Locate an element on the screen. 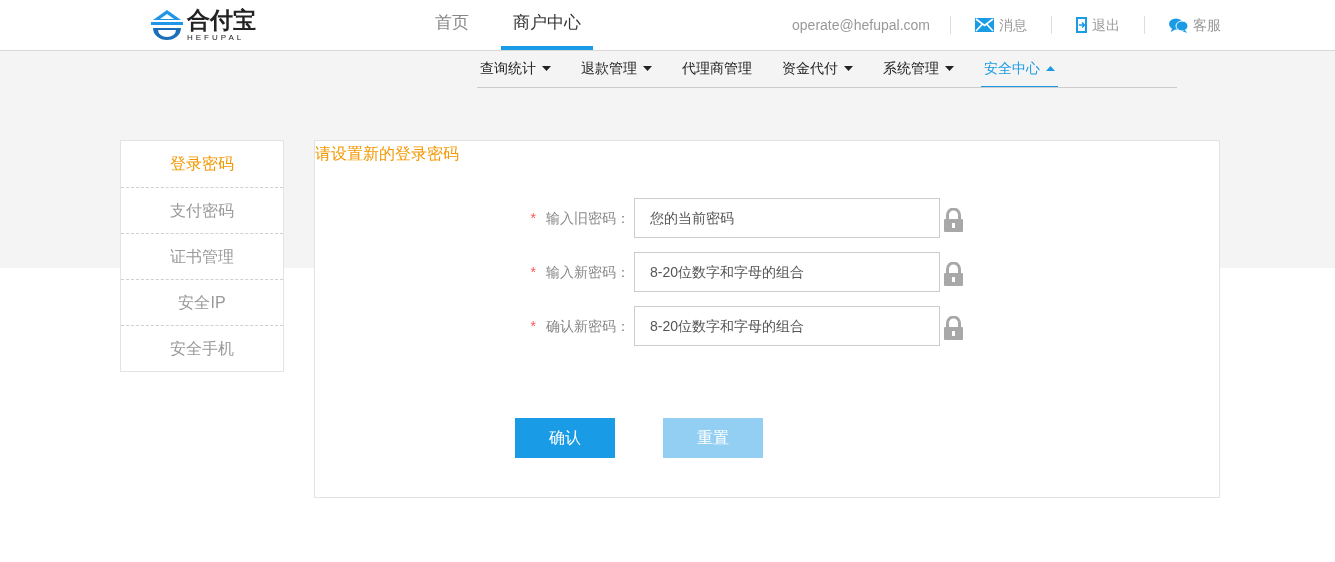  reset-button: 重置 is located at coordinates (713, 438).